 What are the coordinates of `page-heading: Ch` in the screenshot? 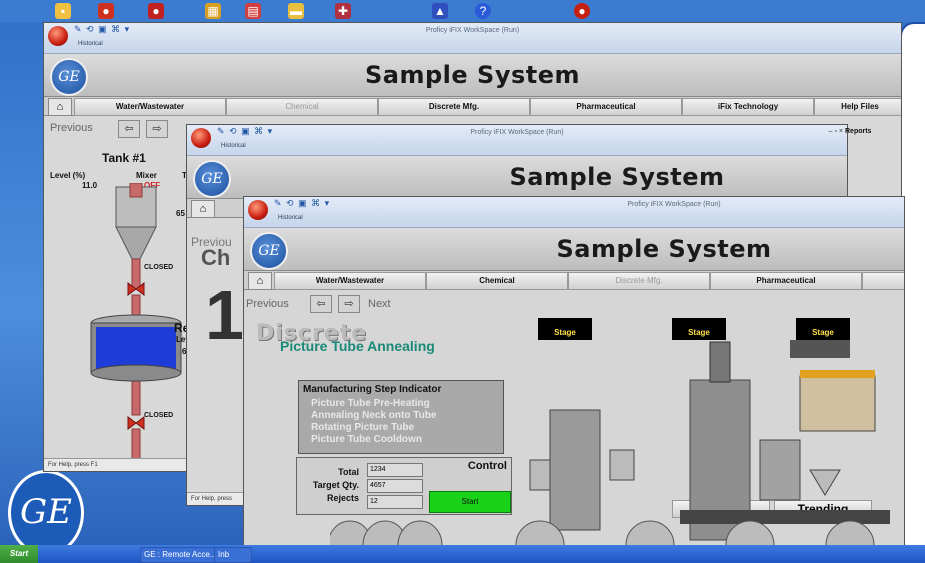 It's located at (216, 257).